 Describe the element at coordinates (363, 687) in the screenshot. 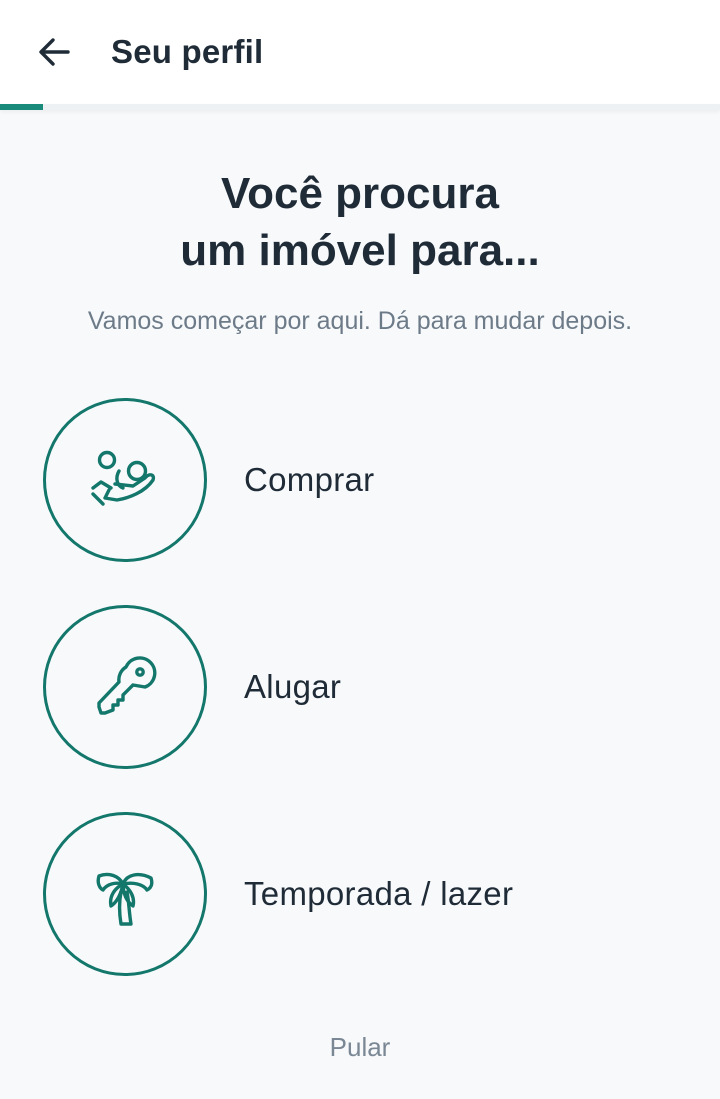

I see `option-alugar: Alugar` at that location.